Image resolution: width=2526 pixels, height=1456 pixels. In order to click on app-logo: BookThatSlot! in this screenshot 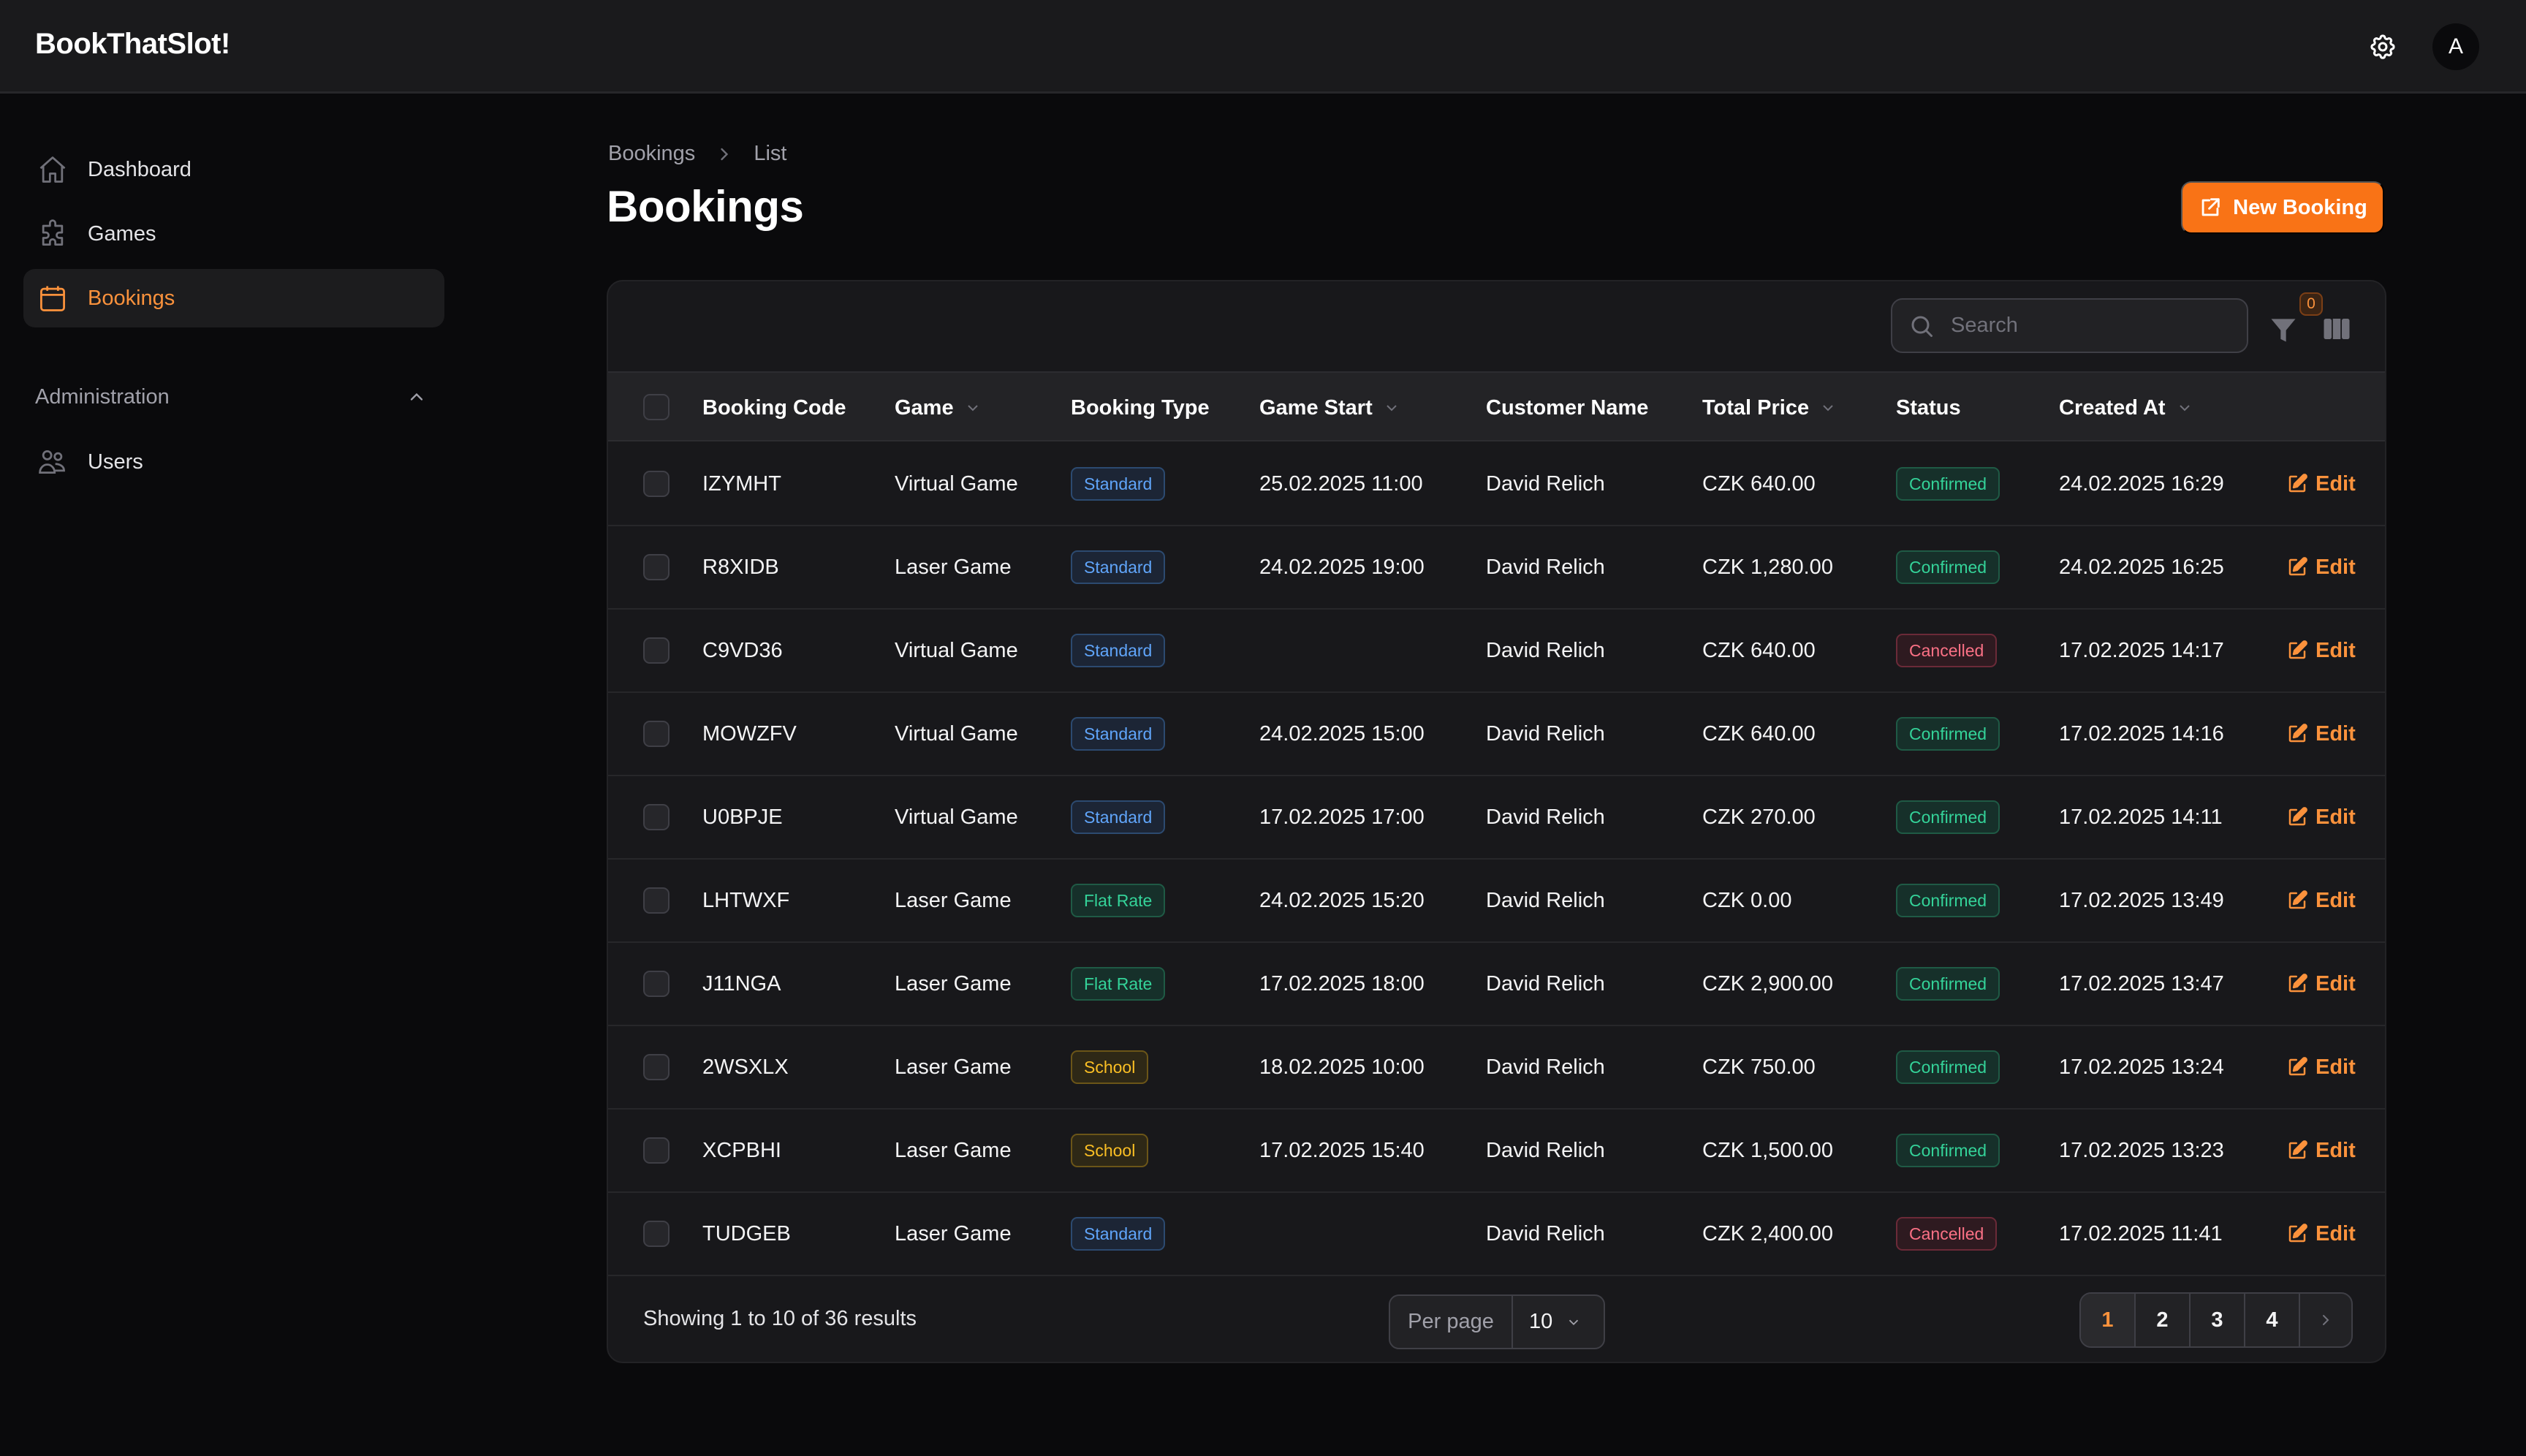, I will do `click(132, 44)`.